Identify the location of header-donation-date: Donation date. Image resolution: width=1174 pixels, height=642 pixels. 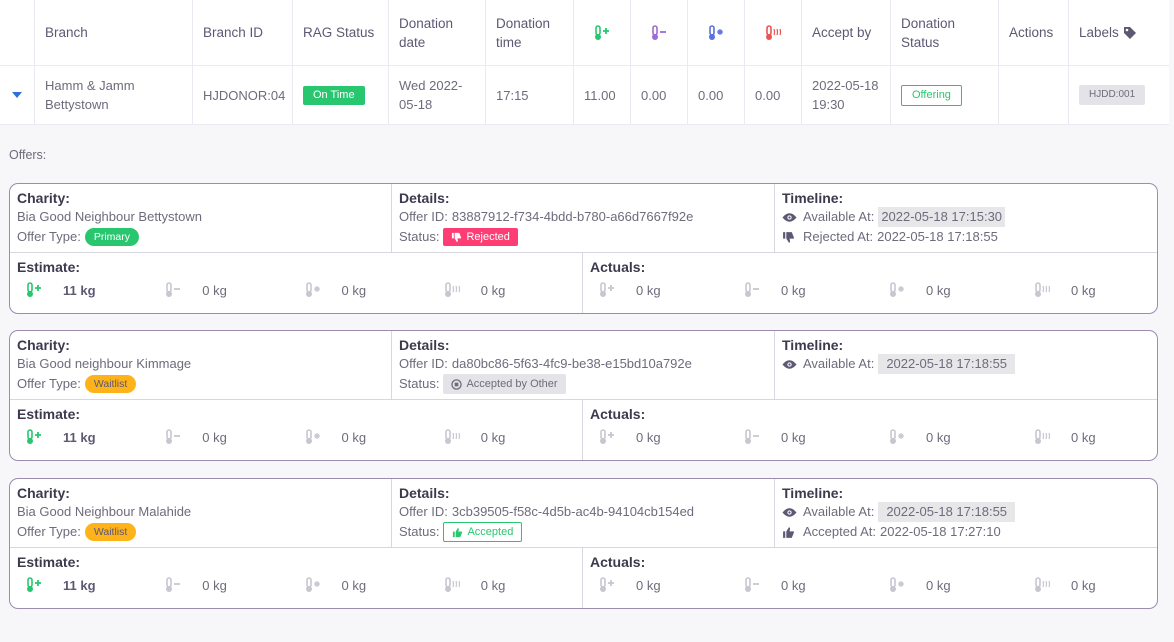
(437, 32).